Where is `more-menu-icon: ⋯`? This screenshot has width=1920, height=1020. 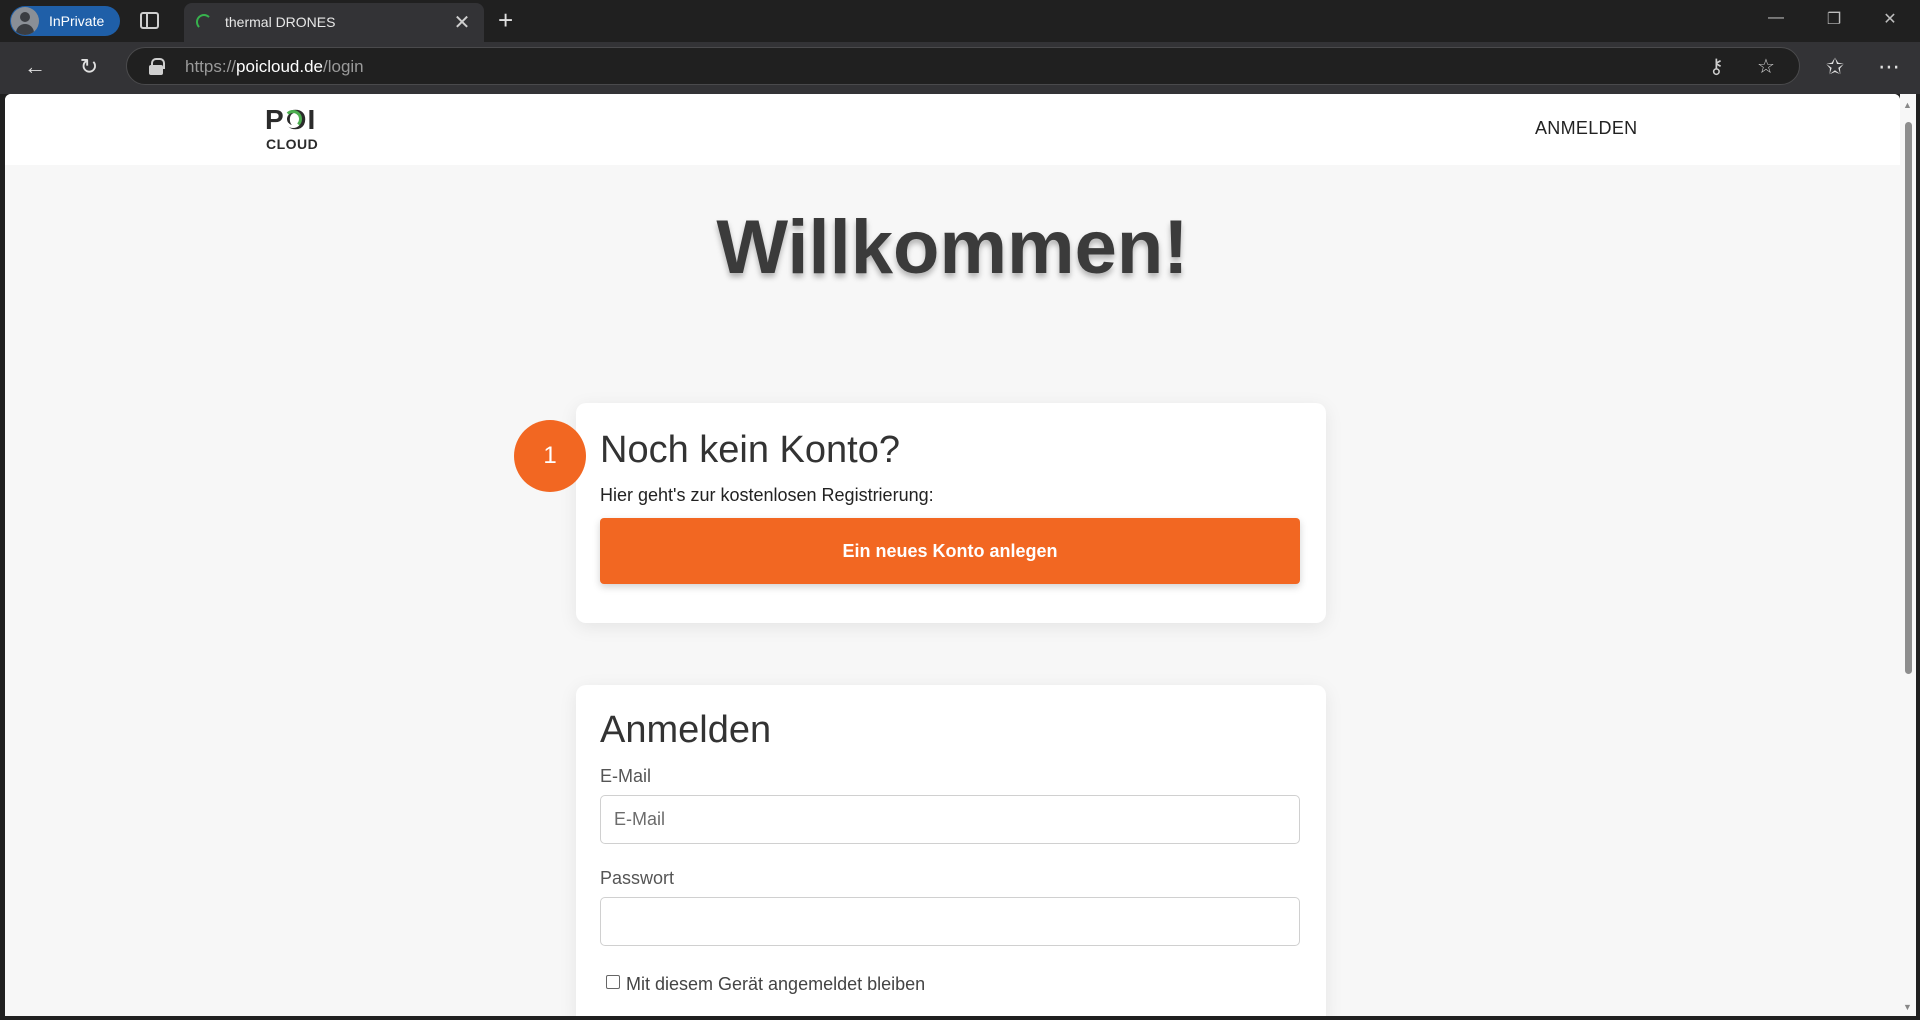 more-menu-icon: ⋯ is located at coordinates (1889, 67).